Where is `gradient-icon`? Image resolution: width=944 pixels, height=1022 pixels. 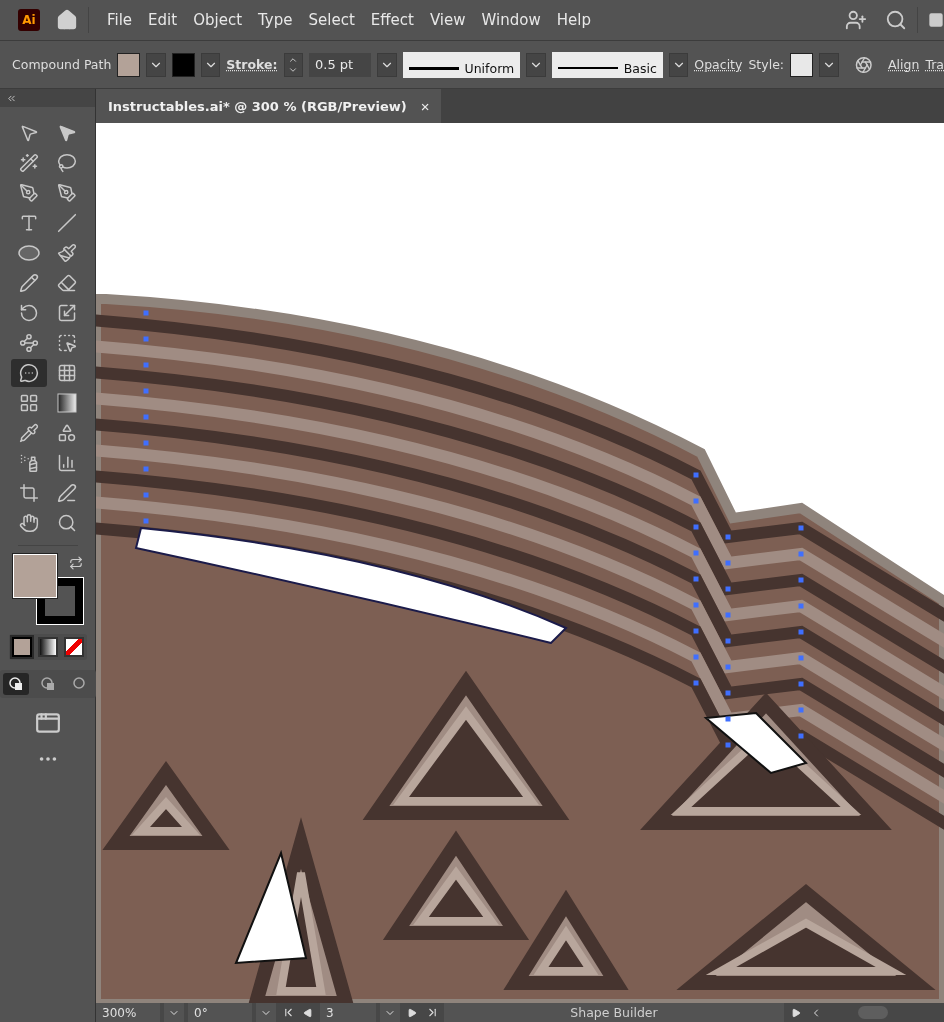
gradient-icon is located at coordinates (66, 403).